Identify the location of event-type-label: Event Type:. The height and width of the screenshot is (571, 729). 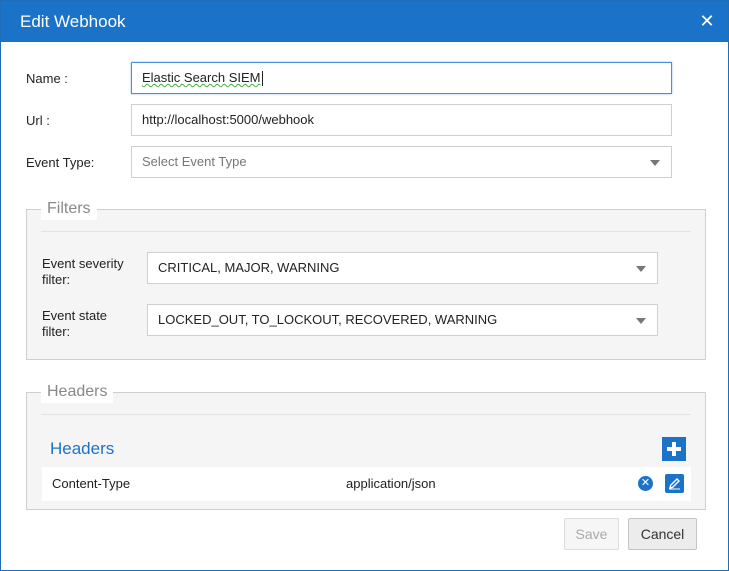
(60, 162).